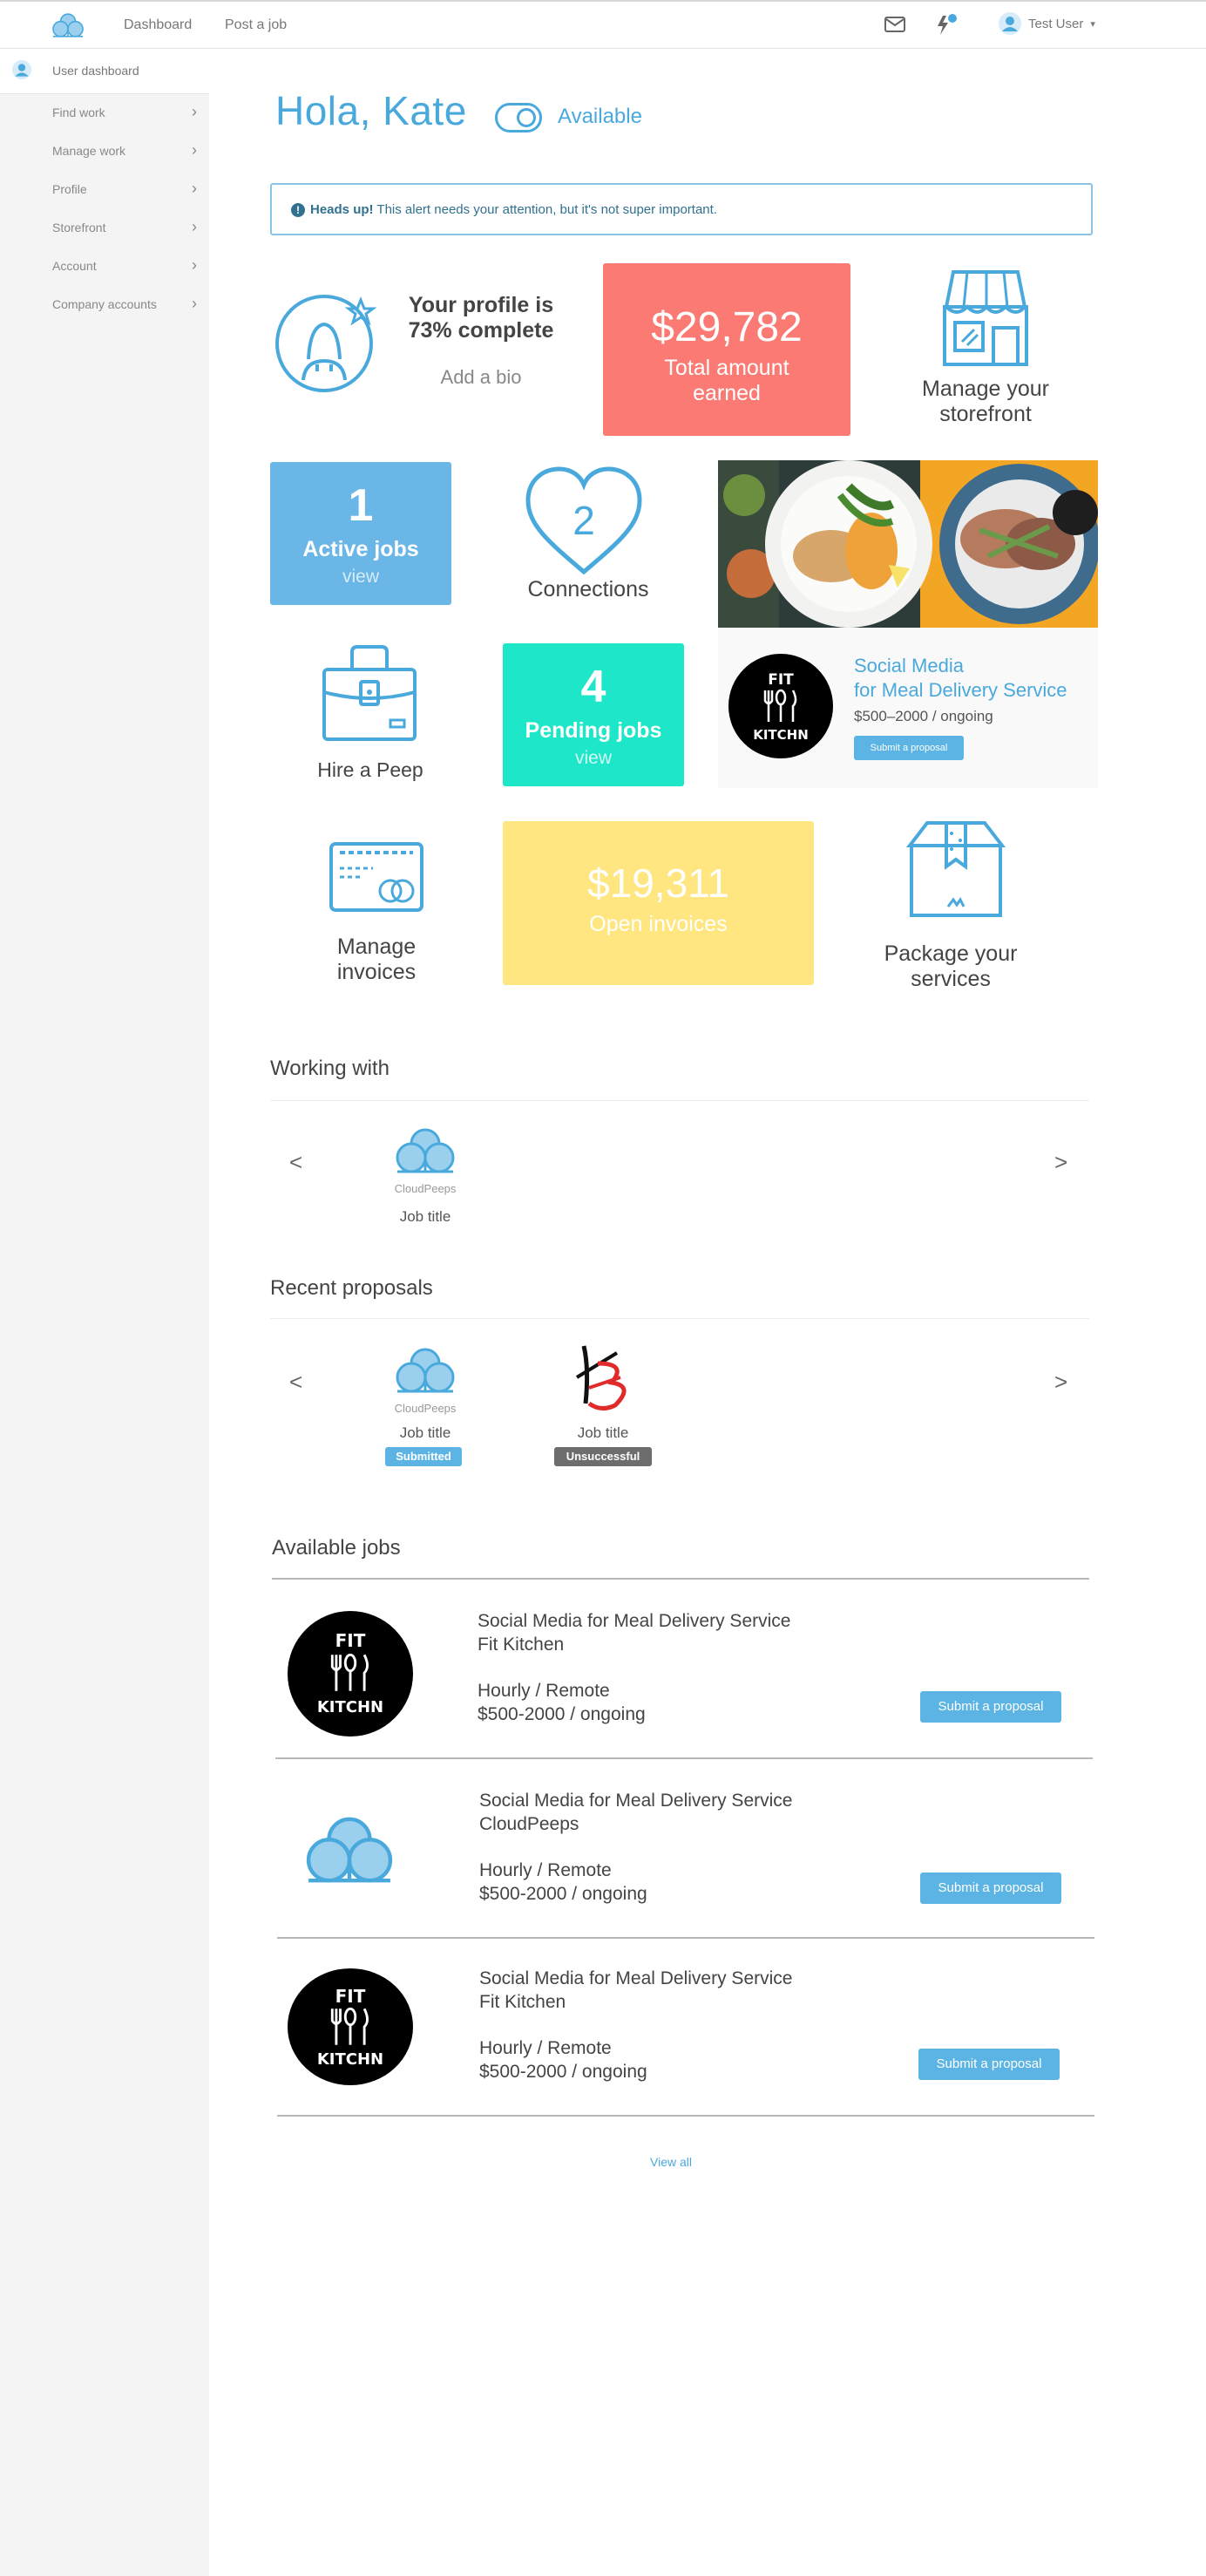  Describe the element at coordinates (330, 1068) in the screenshot. I see `working-with-heading: Working with` at that location.